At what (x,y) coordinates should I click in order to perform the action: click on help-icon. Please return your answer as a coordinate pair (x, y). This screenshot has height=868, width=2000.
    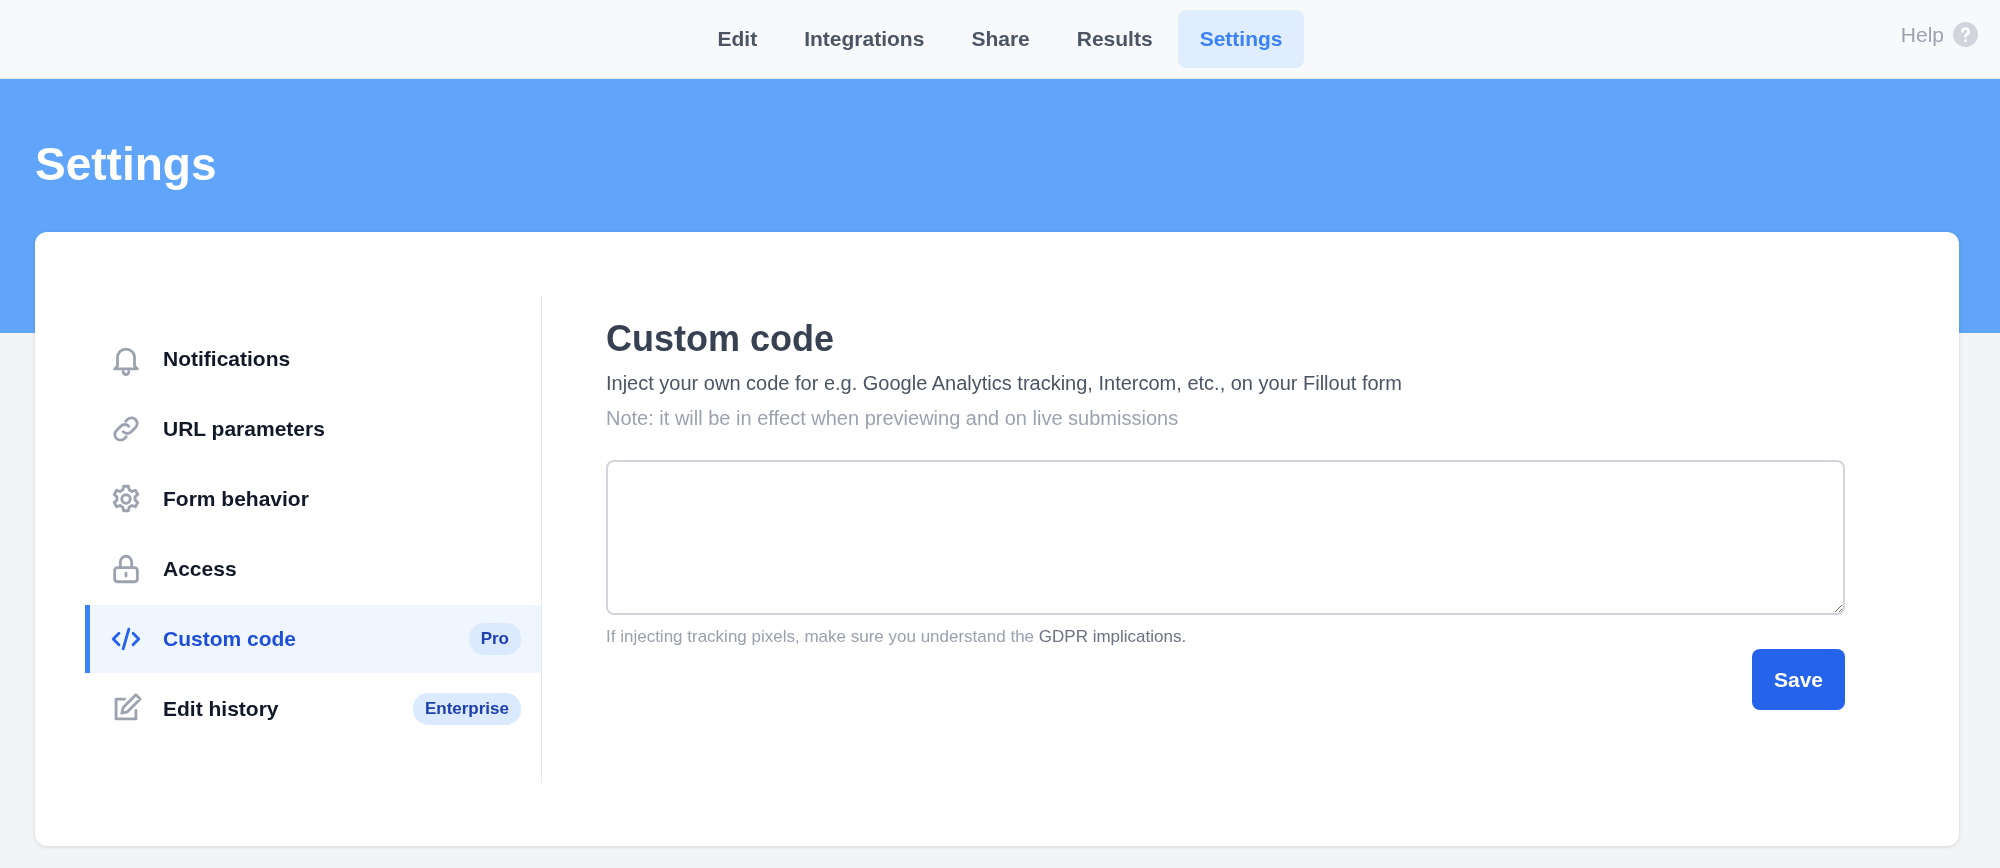
    Looking at the image, I should click on (1965, 34).